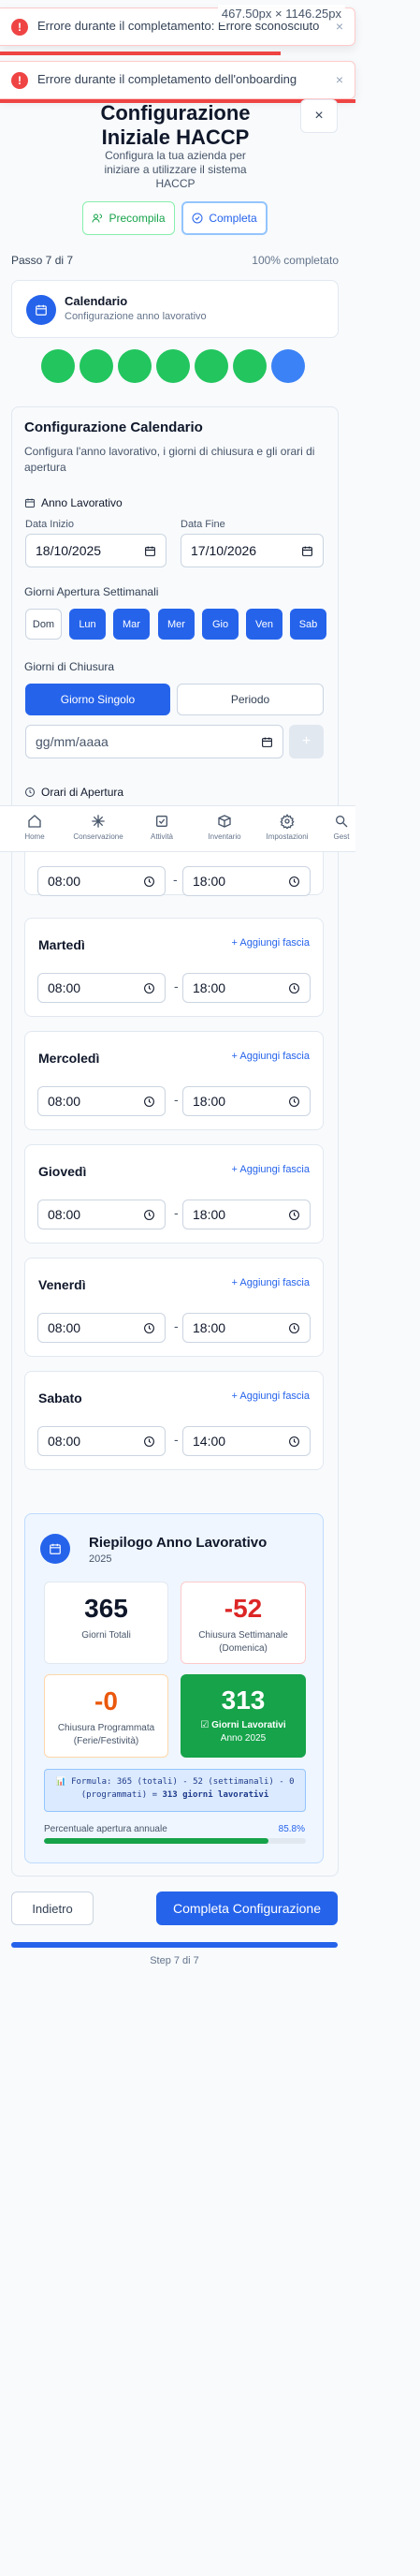  What do you see at coordinates (243, 1716) in the screenshot?
I see `working-days-stat: 313 ☑ Giorni Lavorativi Anno 2025` at bounding box center [243, 1716].